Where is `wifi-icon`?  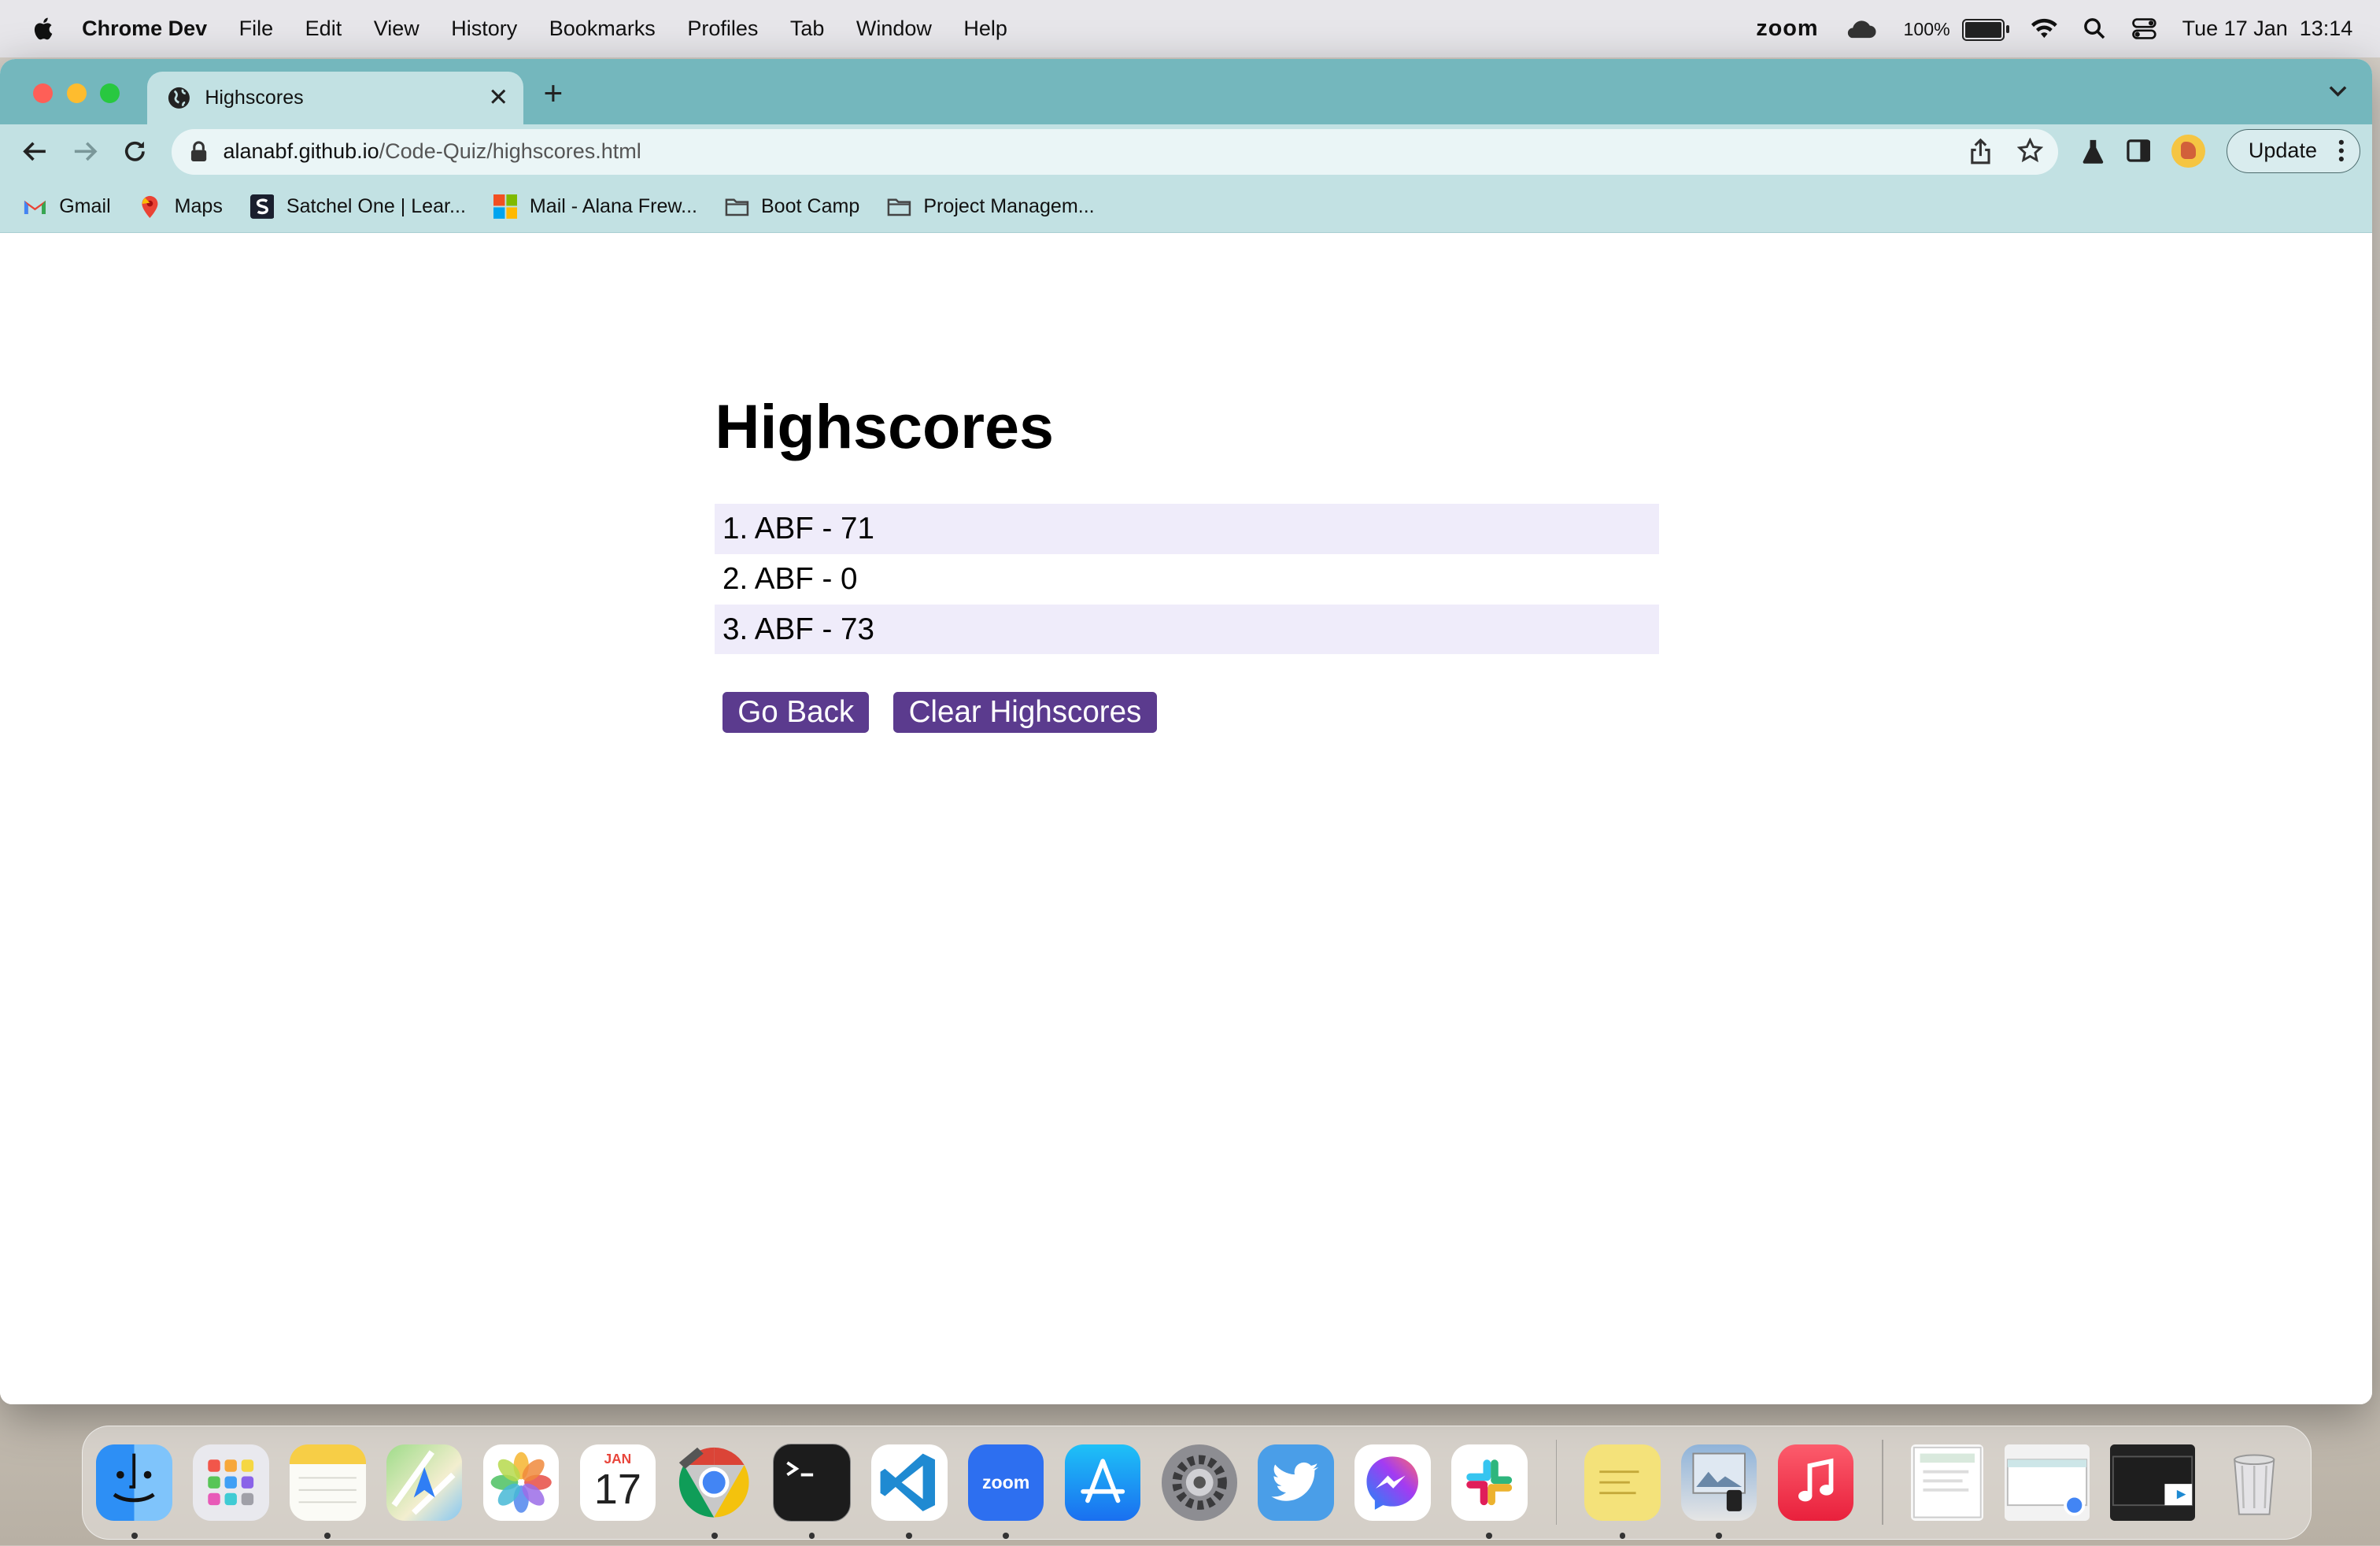 wifi-icon is located at coordinates (2044, 28).